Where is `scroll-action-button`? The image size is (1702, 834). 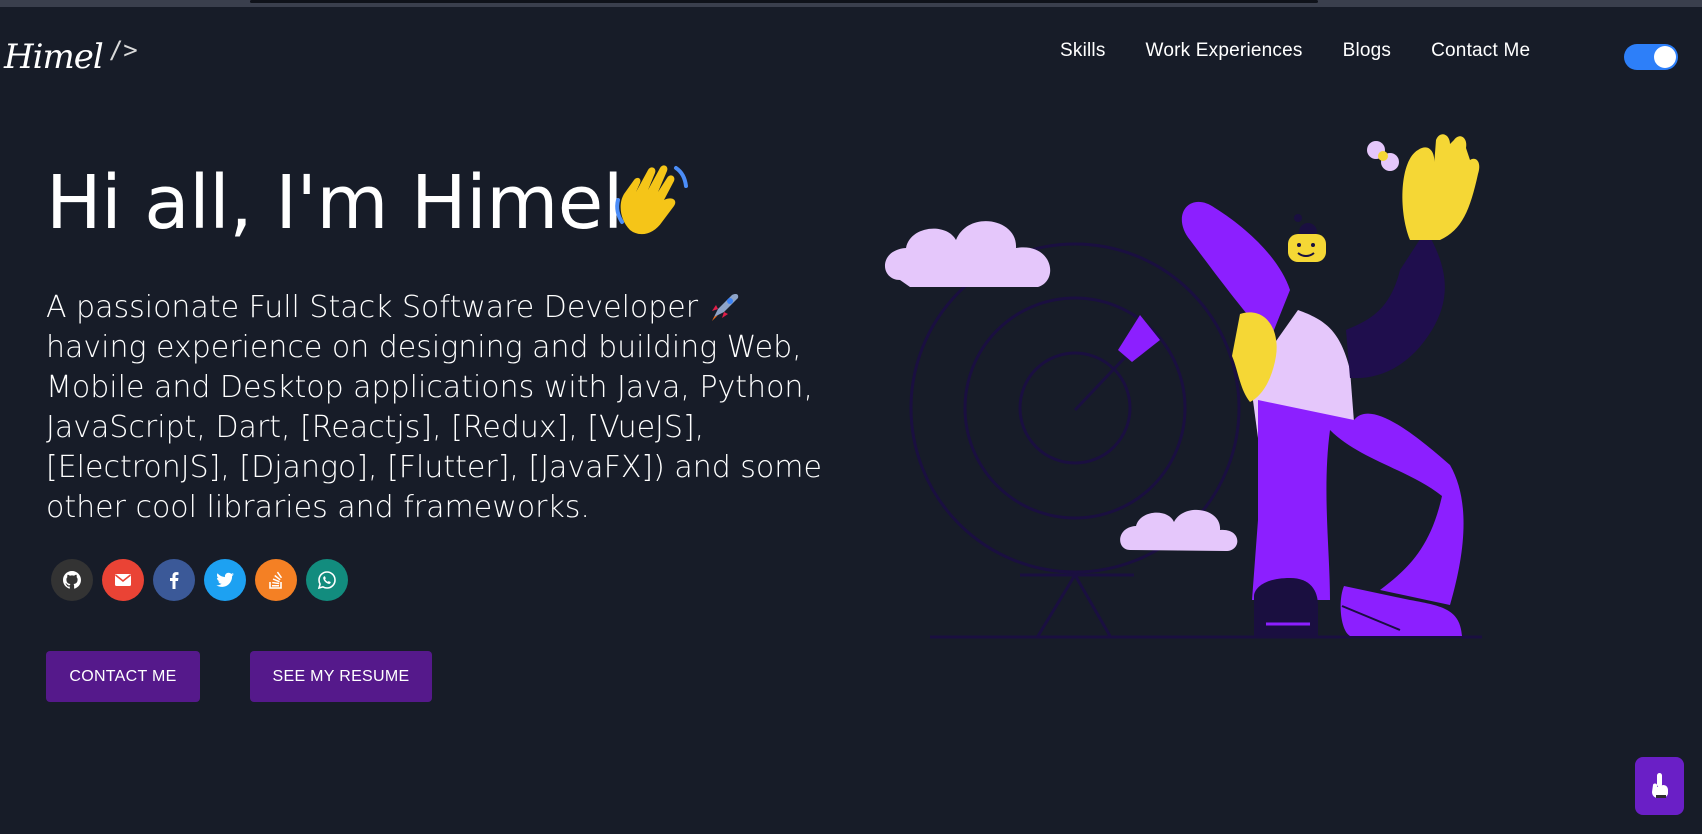
scroll-action-button is located at coordinates (1659, 786).